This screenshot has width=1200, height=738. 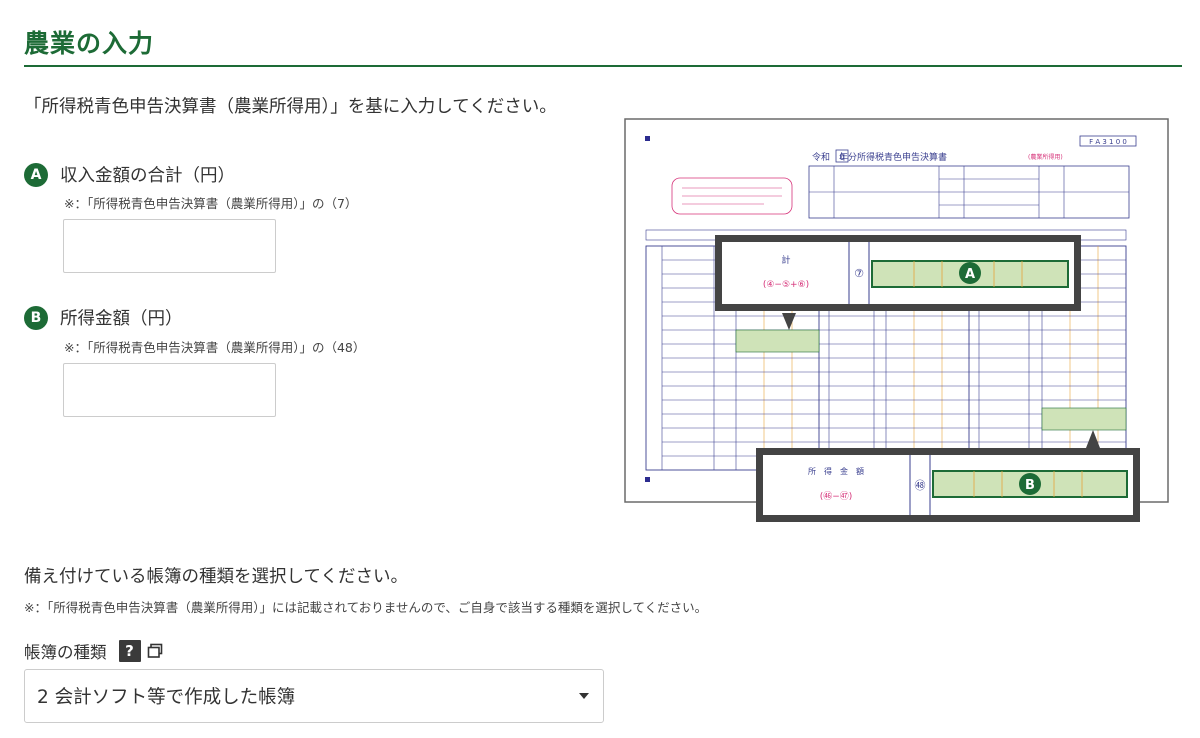 What do you see at coordinates (166, 697) in the screenshot?
I see `ledger-type-selected: 2 会計ソフト等で作成した帳簿` at bounding box center [166, 697].